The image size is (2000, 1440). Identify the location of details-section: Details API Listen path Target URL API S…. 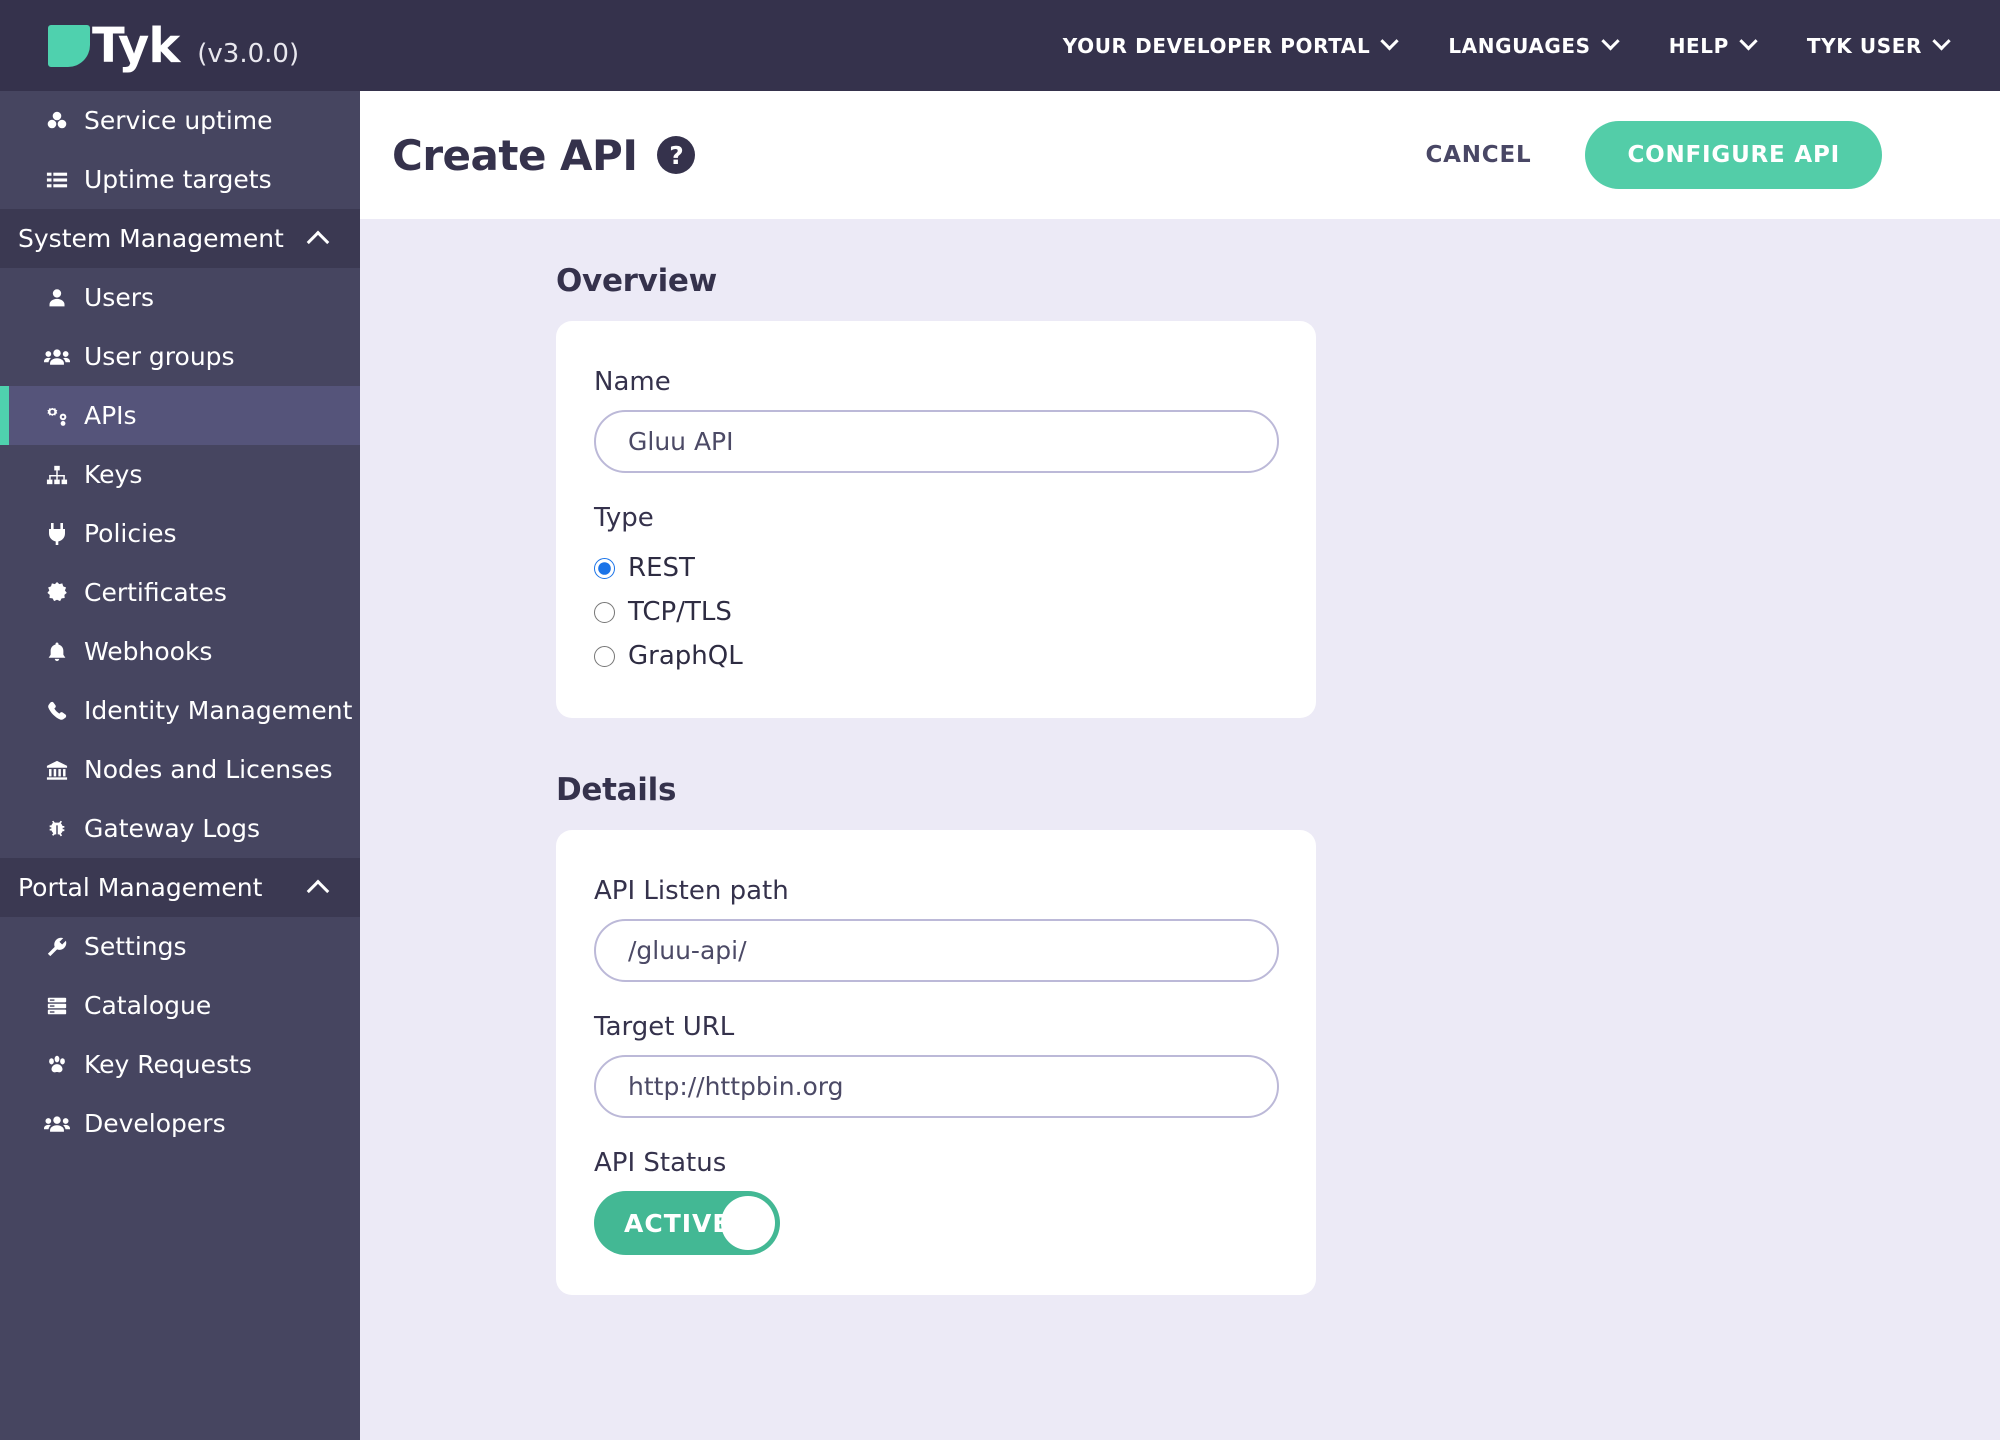
(936, 1033).